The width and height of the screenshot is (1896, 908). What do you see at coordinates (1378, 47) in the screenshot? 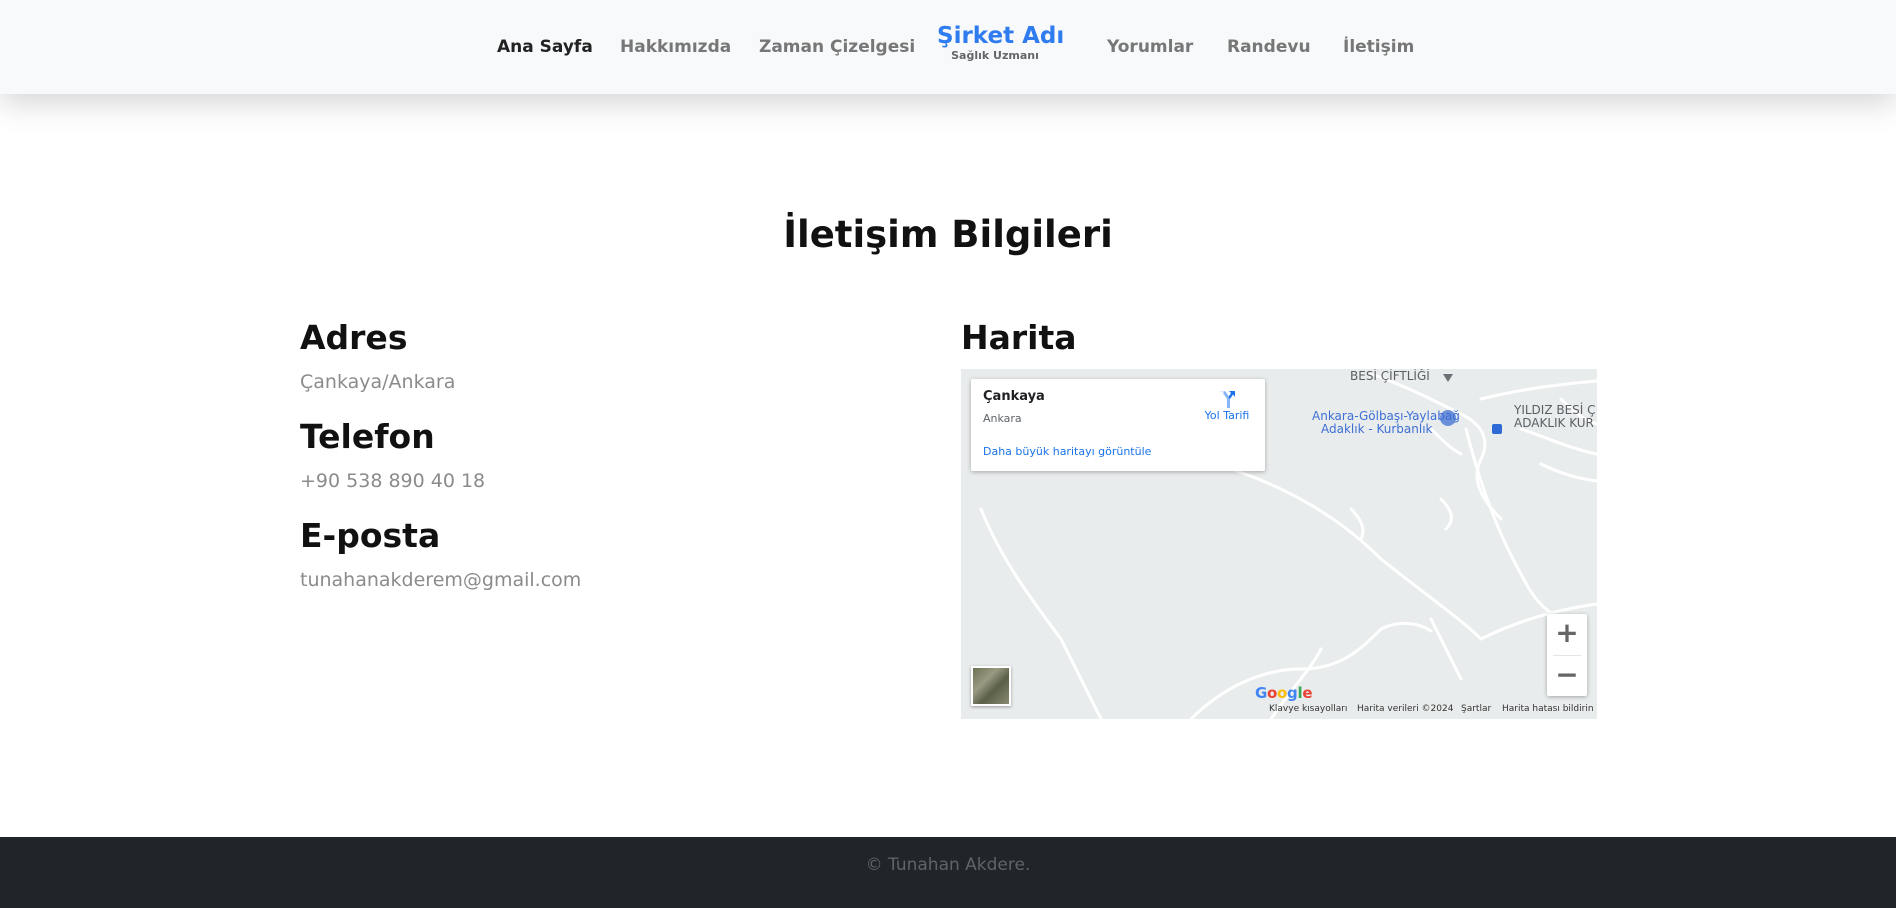
I see `nav-link-contact: İletişim` at bounding box center [1378, 47].